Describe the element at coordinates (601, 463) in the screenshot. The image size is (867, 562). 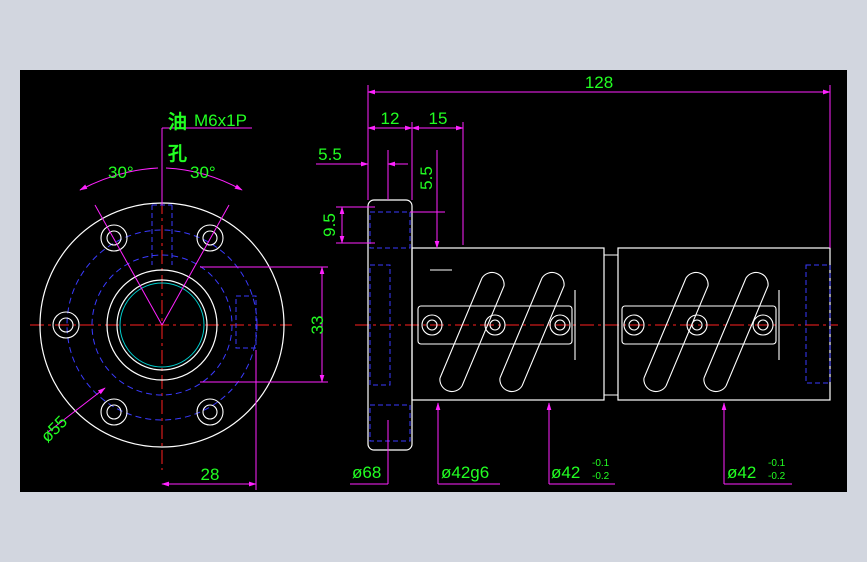
I see `dim-tol-nut-dia-1-upper: -0.1` at that location.